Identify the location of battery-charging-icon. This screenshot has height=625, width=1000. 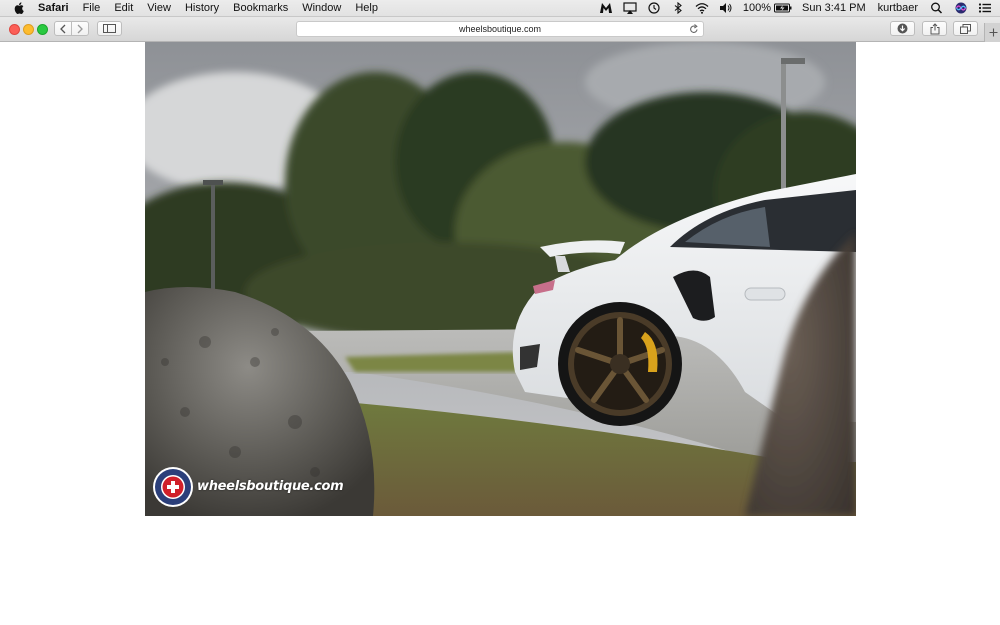
(783, 8).